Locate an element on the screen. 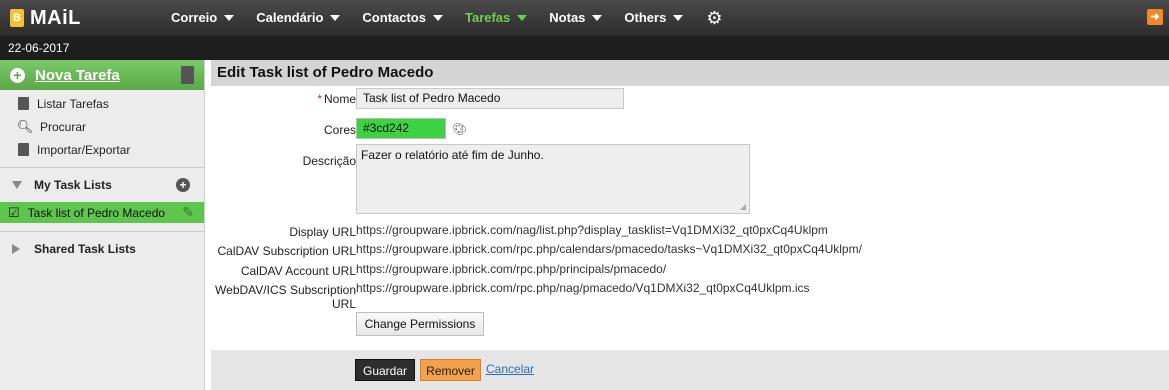 This screenshot has height=390, width=1169. menu-correio-label: Correio is located at coordinates (194, 17).